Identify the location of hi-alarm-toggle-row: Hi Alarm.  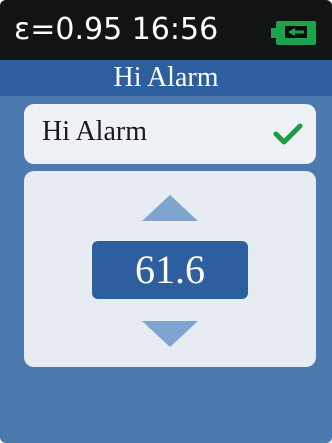
(170, 134).